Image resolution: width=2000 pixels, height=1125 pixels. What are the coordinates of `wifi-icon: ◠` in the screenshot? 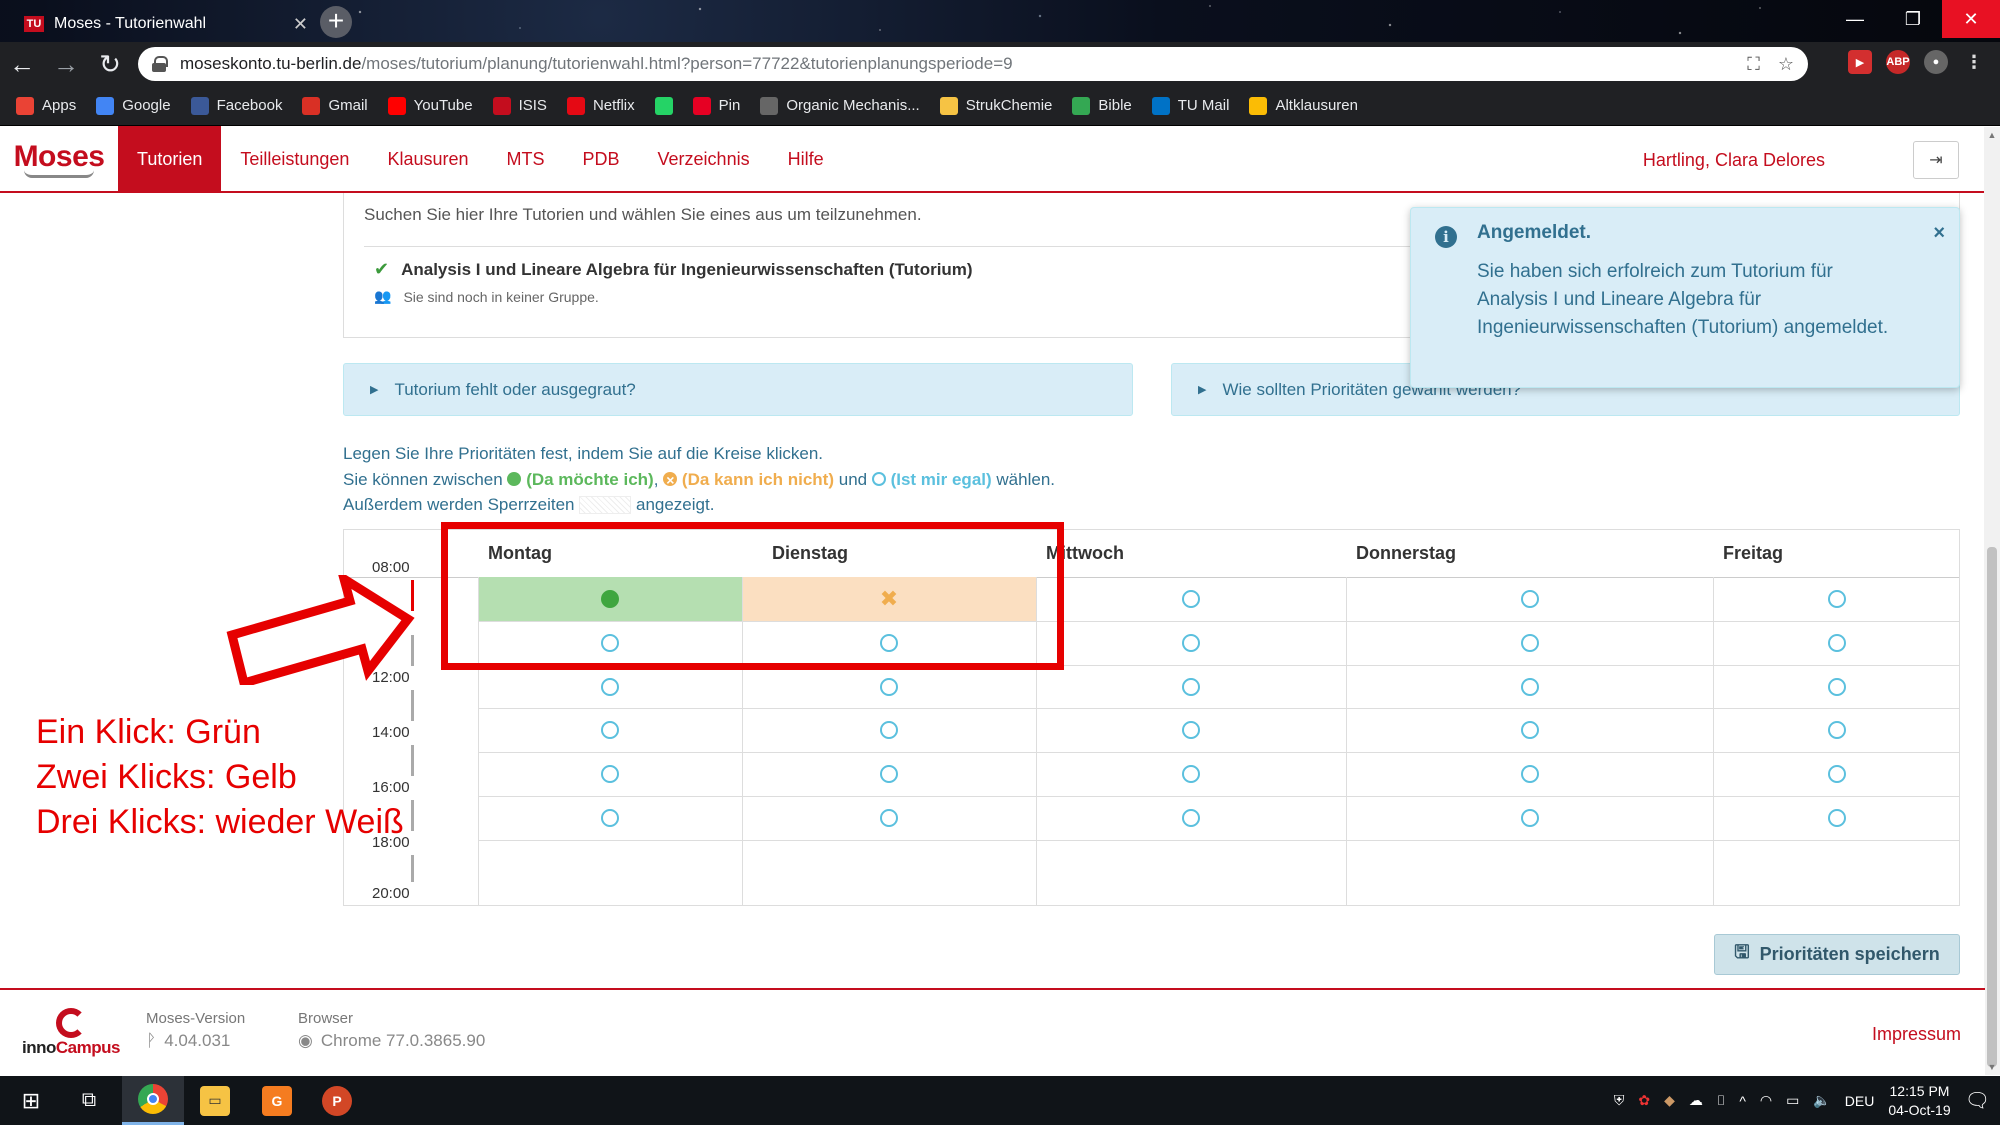 It's located at (1766, 1100).